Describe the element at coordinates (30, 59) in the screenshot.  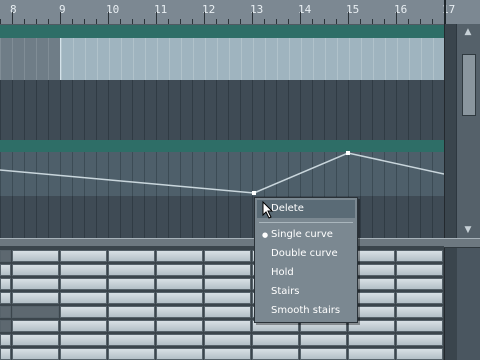
I see `clip-faded` at that location.